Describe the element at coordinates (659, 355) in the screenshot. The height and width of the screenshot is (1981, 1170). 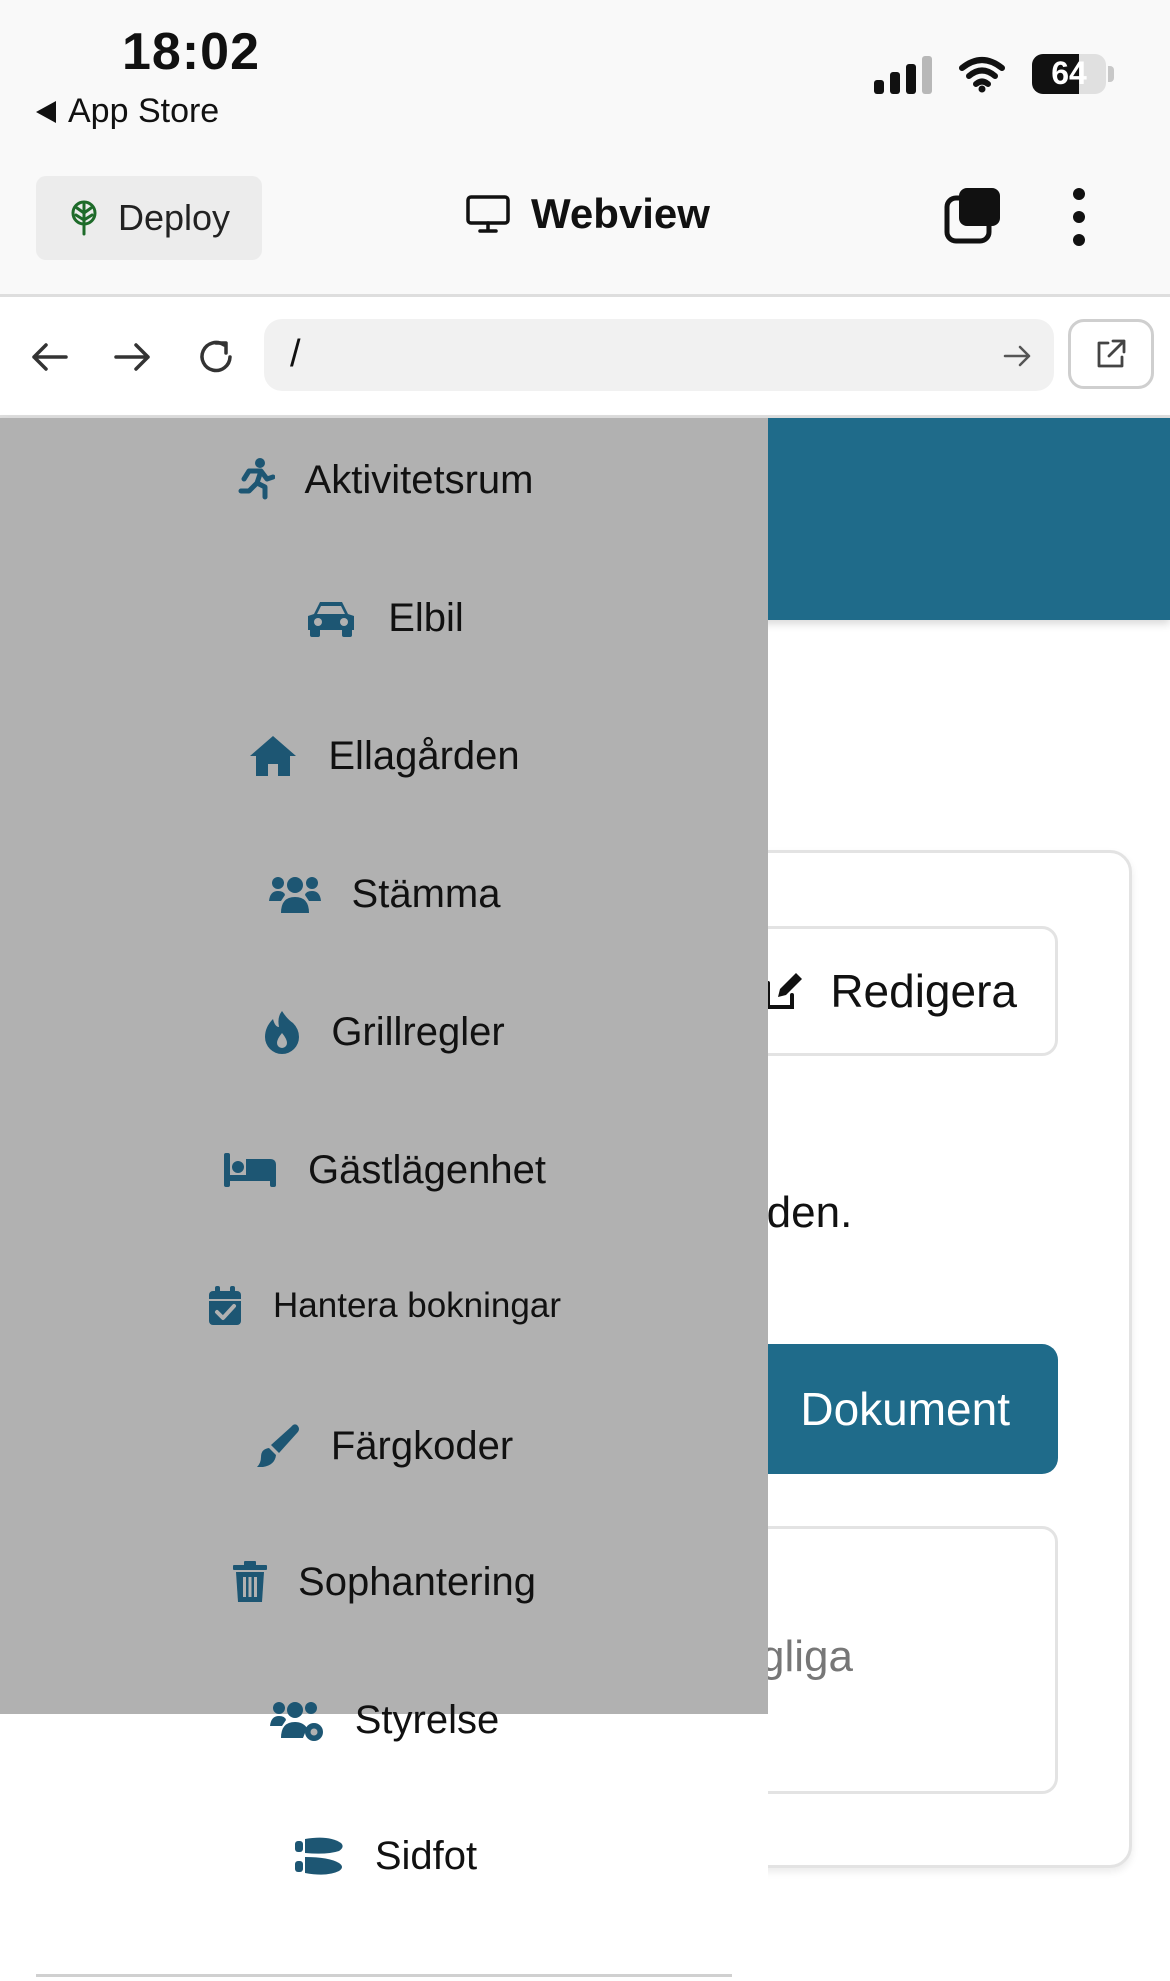
I see `url-input: /` at that location.